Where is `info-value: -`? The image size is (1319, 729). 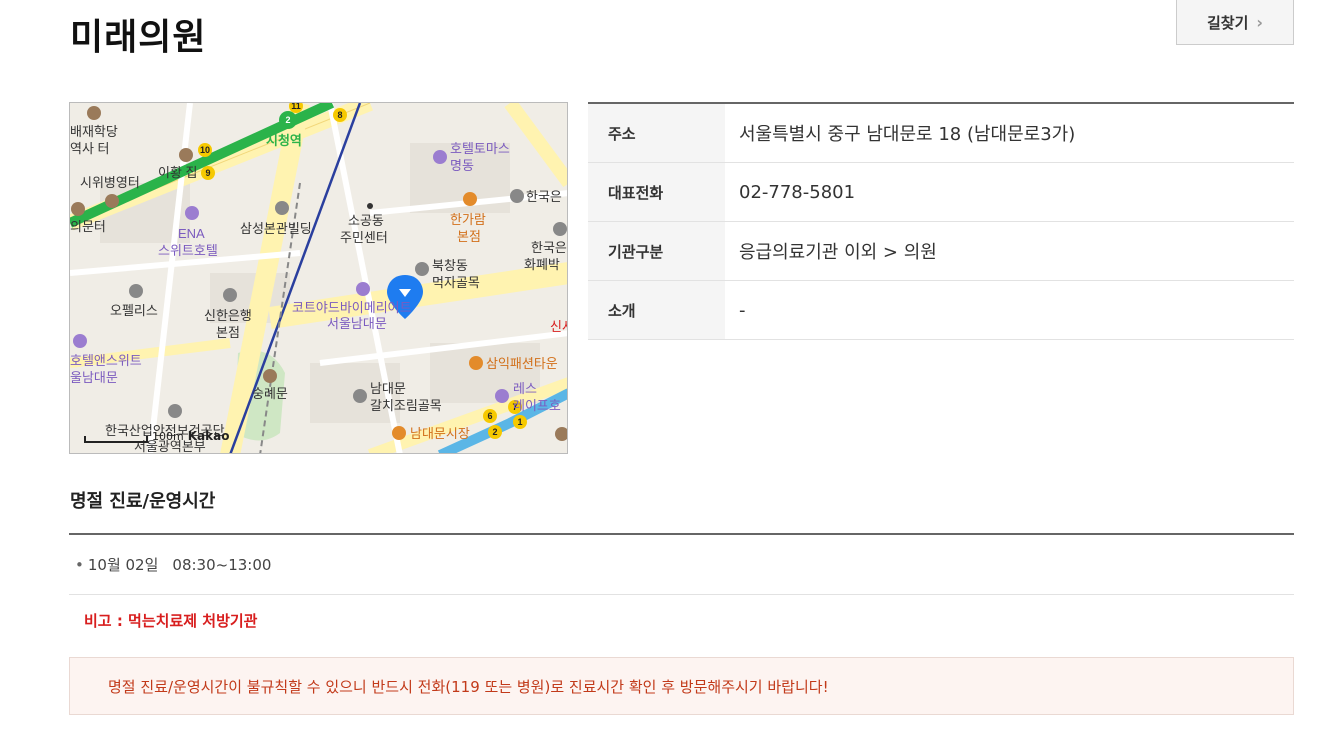
info-value: - is located at coordinates (742, 310).